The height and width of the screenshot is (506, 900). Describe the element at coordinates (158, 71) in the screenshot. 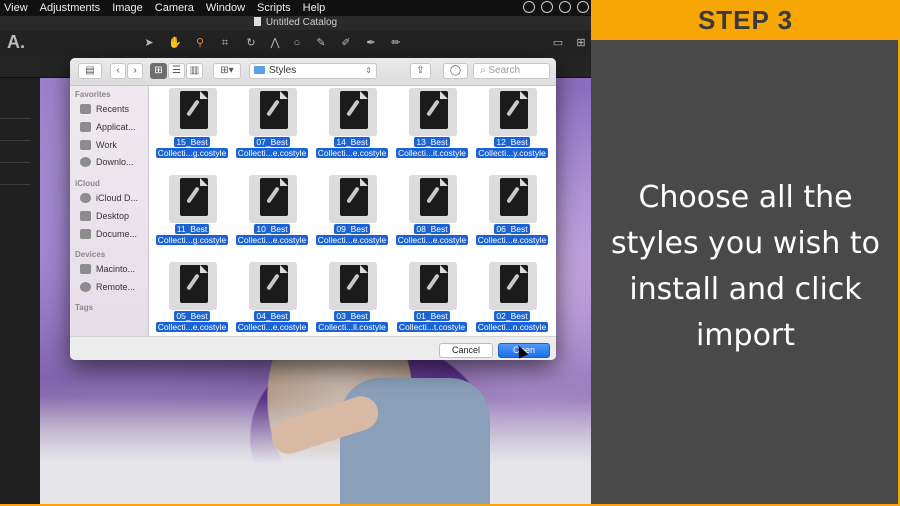

I see `icon-view-icon: ⊞` at that location.